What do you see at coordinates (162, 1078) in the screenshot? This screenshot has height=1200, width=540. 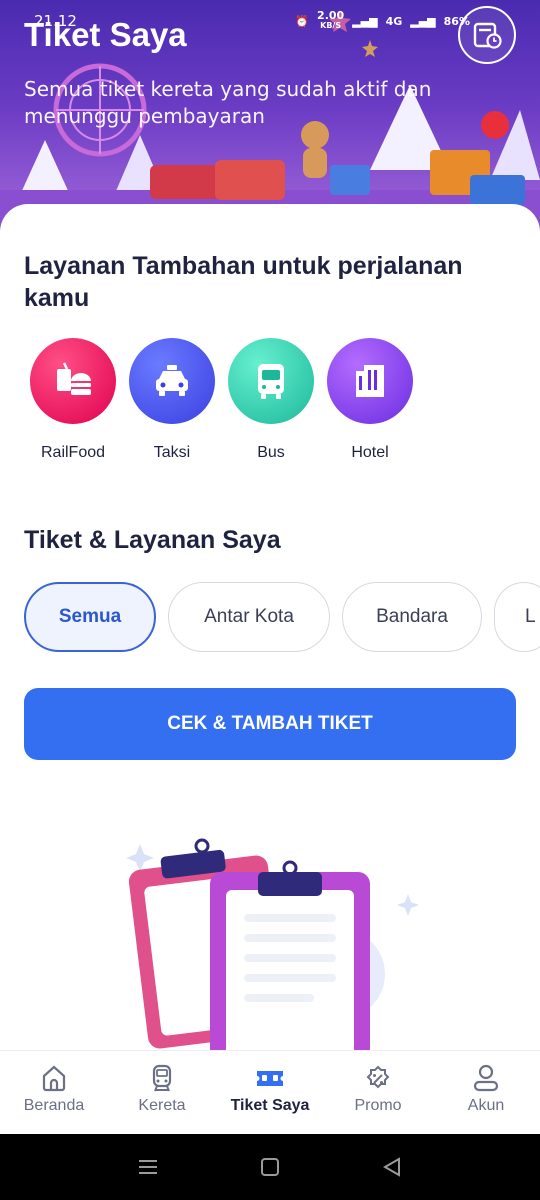 I see `train-icon` at bounding box center [162, 1078].